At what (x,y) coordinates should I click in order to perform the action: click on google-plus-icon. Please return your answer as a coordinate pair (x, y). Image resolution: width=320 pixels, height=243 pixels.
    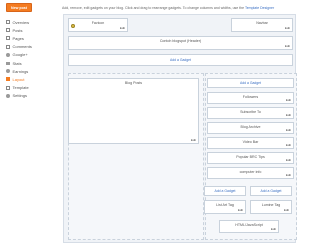
    Looking at the image, I should click on (8, 54).